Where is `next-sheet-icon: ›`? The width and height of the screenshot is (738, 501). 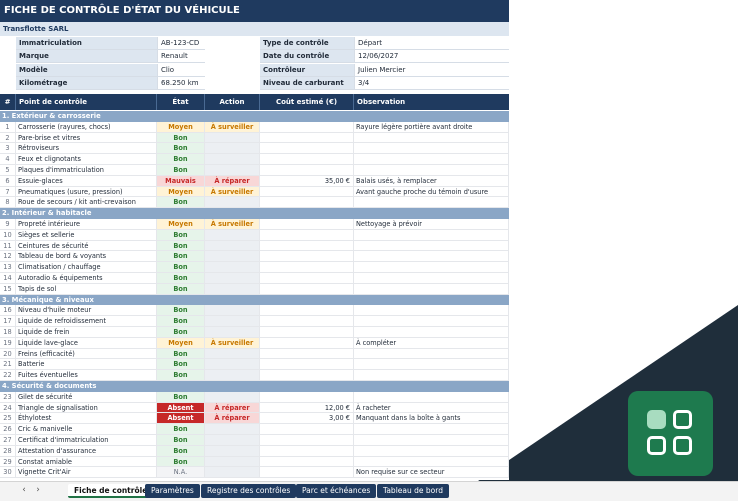 next-sheet-icon: › is located at coordinates (38, 490).